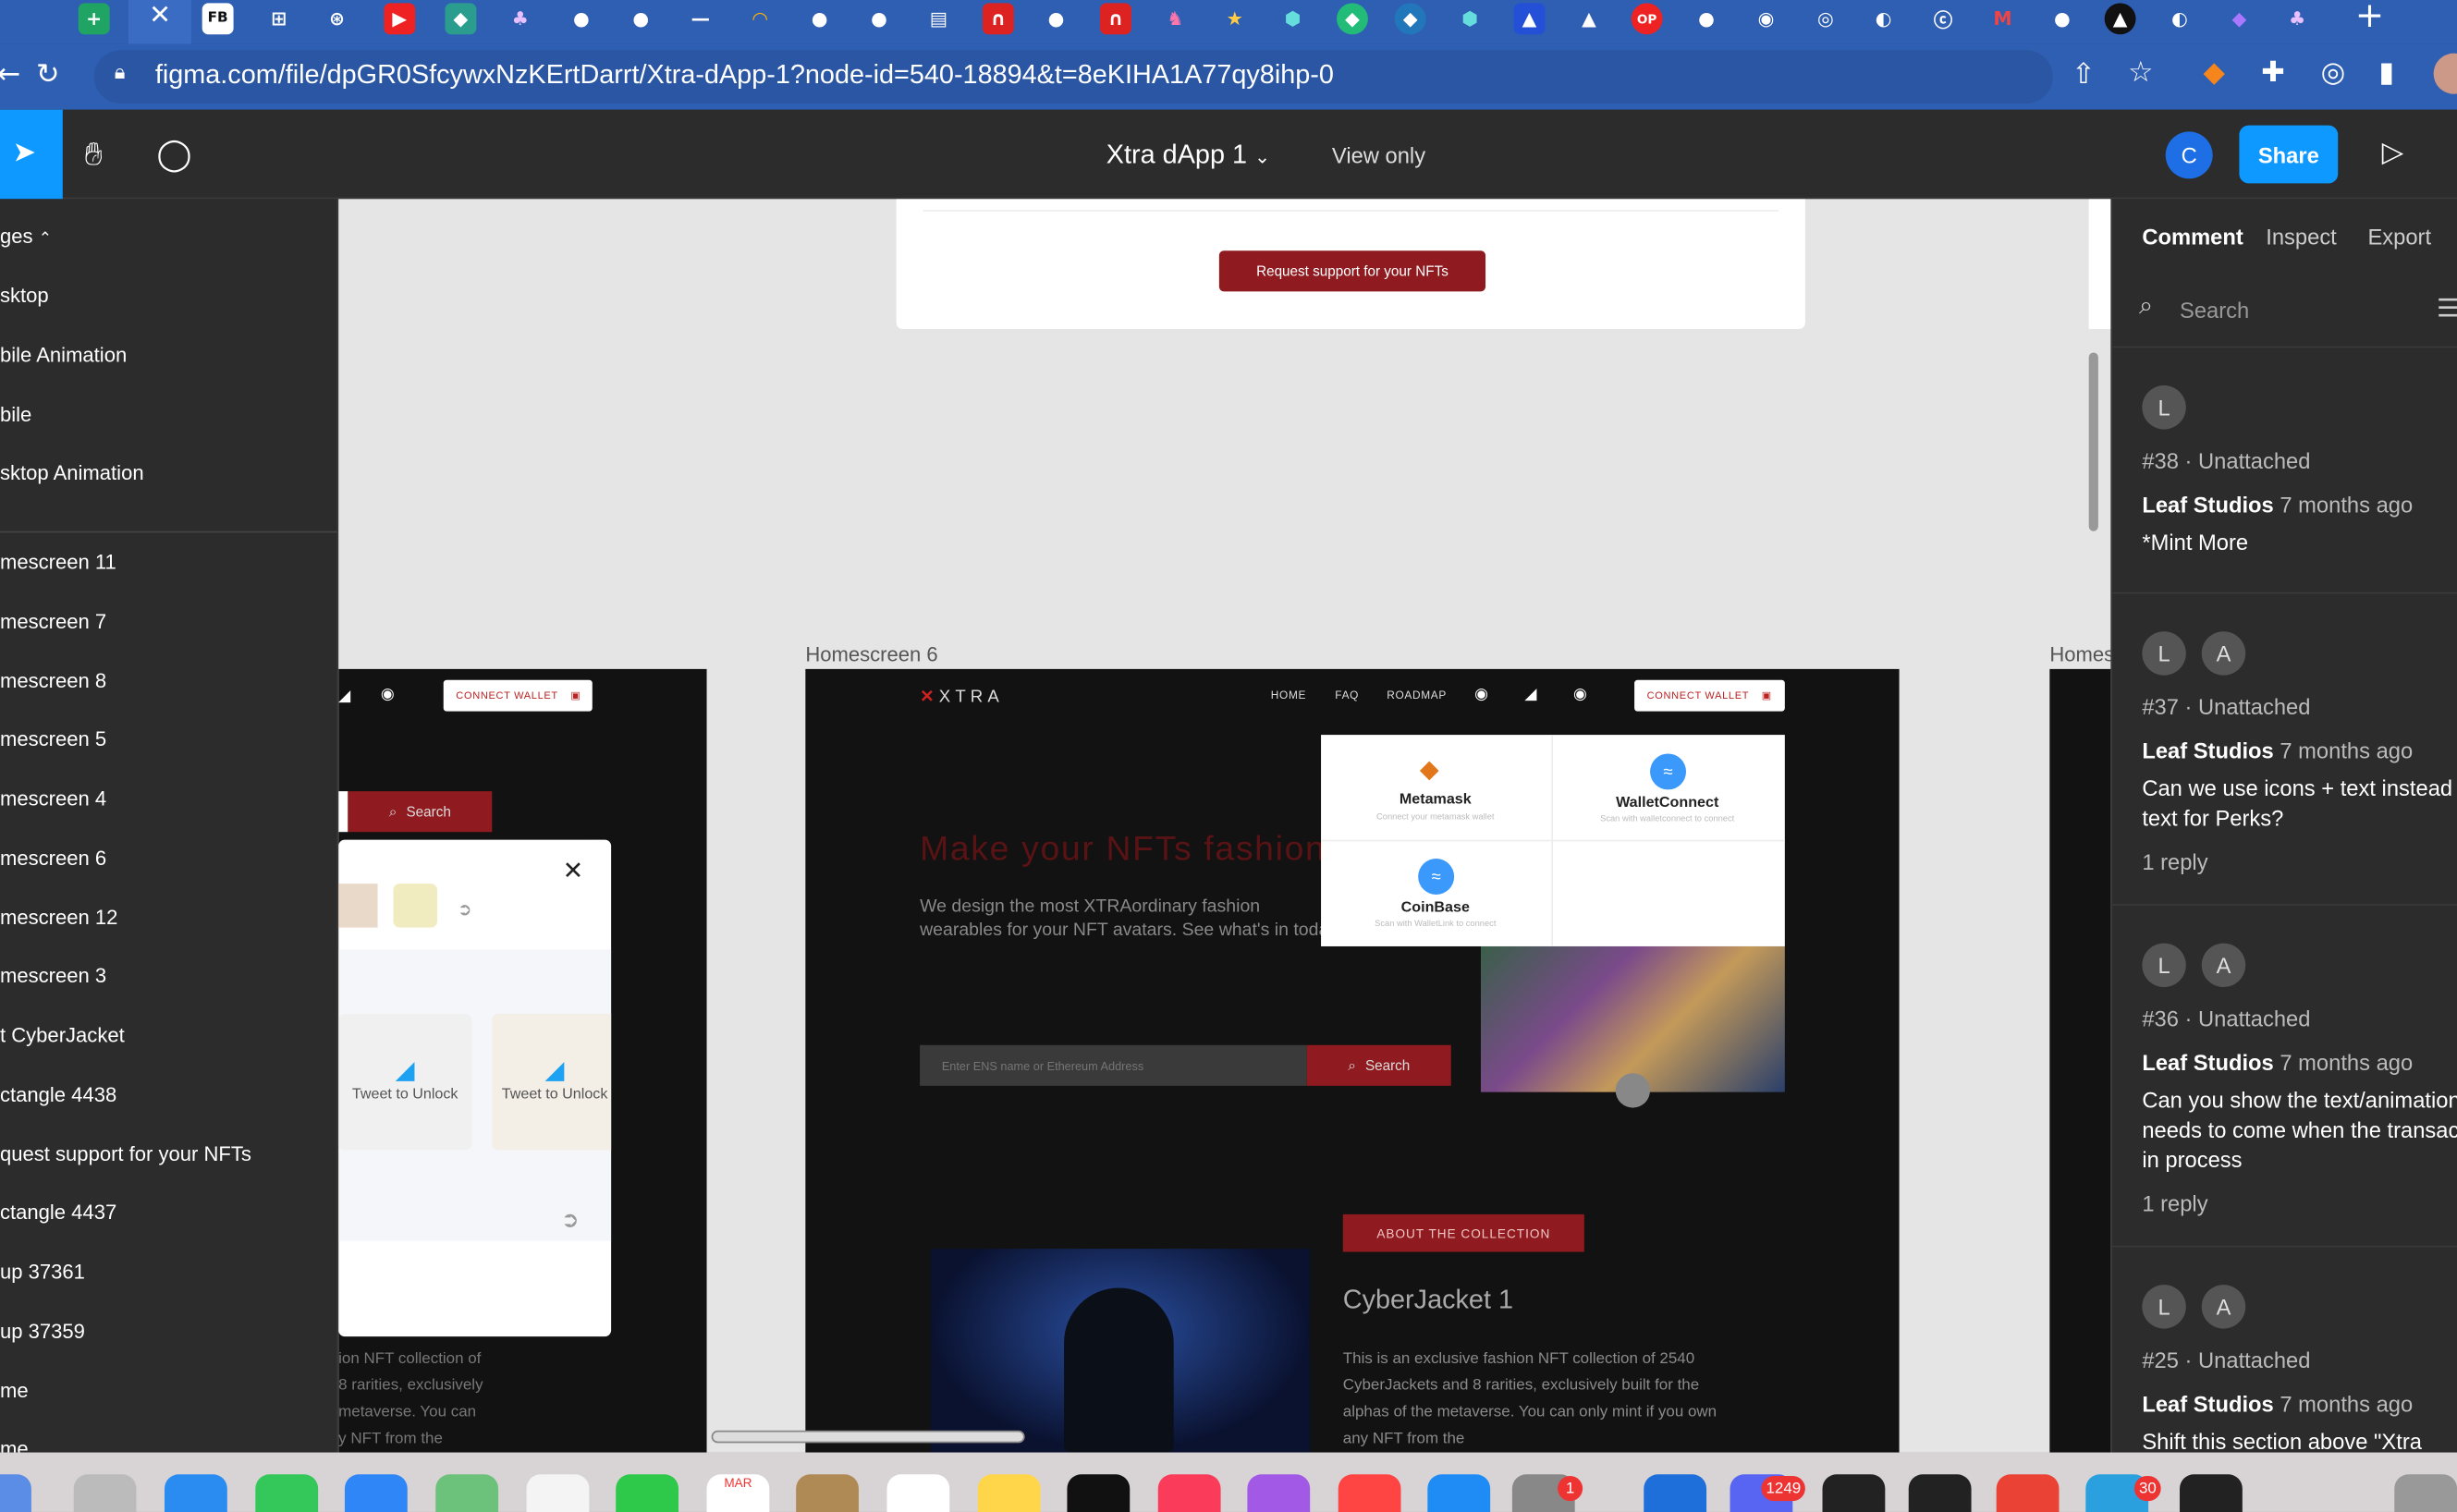 The height and width of the screenshot is (1512, 2457). Describe the element at coordinates (1099, 1493) in the screenshot. I see `apple-tv-icon` at that location.